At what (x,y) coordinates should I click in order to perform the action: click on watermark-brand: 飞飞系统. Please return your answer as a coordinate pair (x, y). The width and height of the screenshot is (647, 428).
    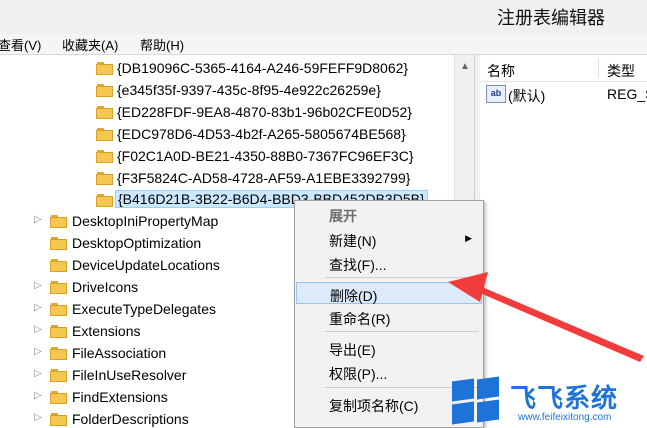
    Looking at the image, I should click on (564, 398).